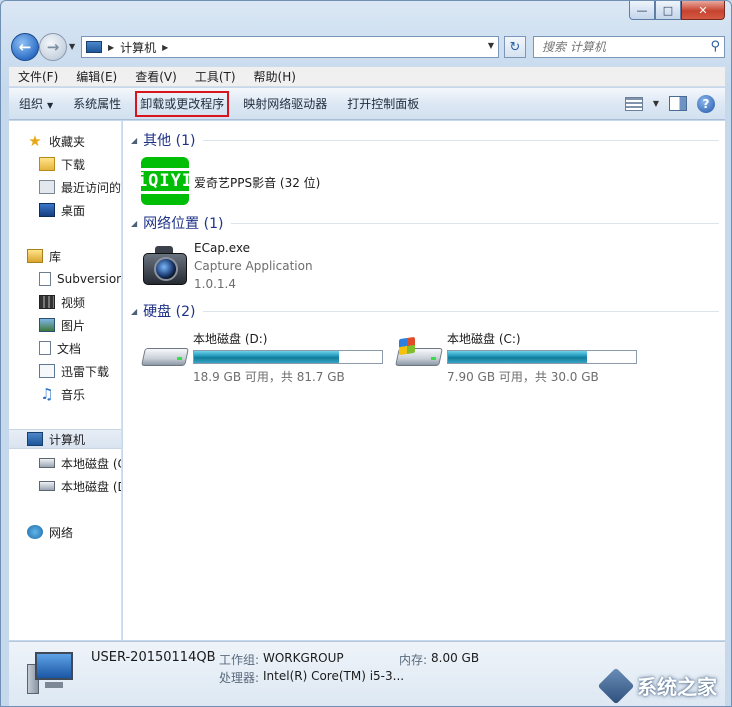 The image size is (732, 707). What do you see at coordinates (413, 660) in the screenshot?
I see `memory-label: 内存:` at bounding box center [413, 660].